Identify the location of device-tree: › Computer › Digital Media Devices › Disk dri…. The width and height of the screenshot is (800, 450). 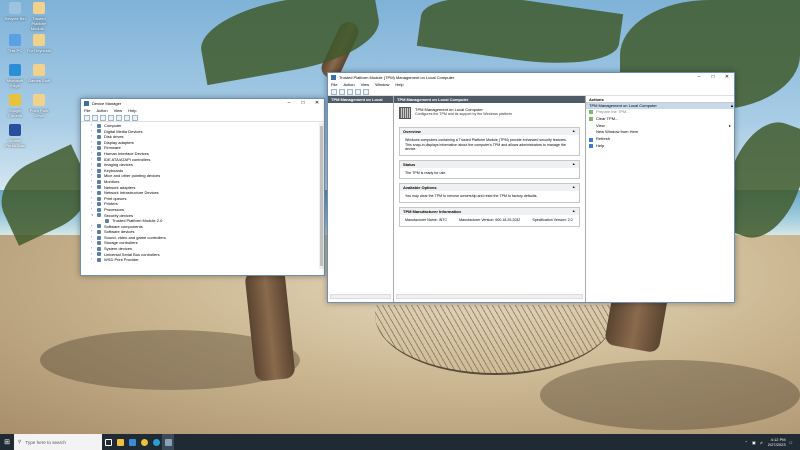
(202, 198).